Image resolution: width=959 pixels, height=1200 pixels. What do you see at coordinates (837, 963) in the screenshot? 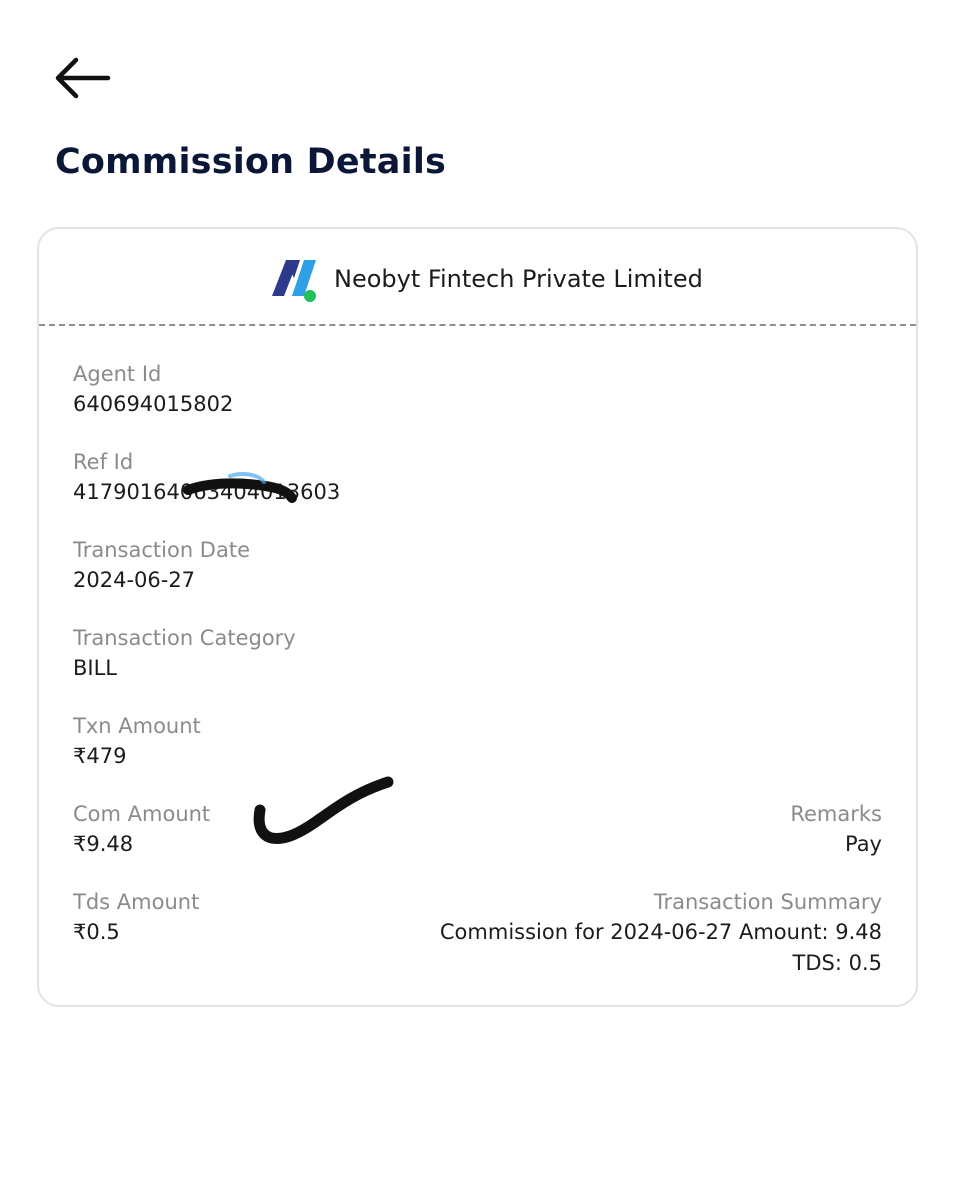
I see `transaction-summary-line2: TDS: 0.5` at bounding box center [837, 963].